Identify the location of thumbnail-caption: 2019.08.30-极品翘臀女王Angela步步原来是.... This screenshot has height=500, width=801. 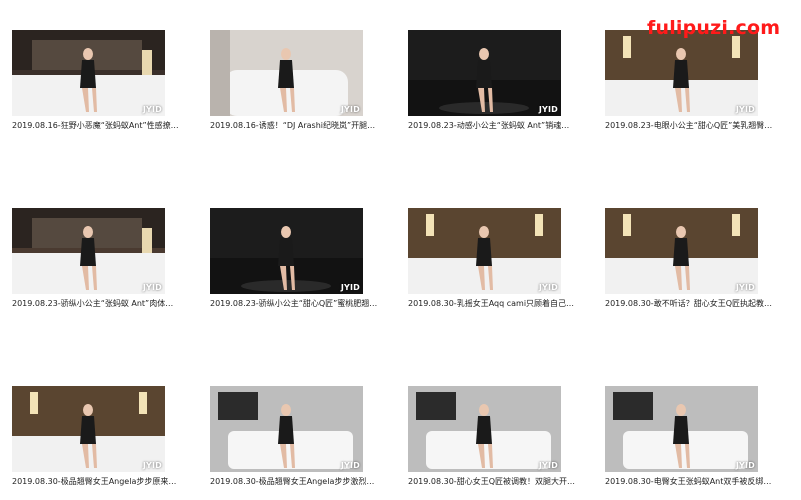
(96, 482).